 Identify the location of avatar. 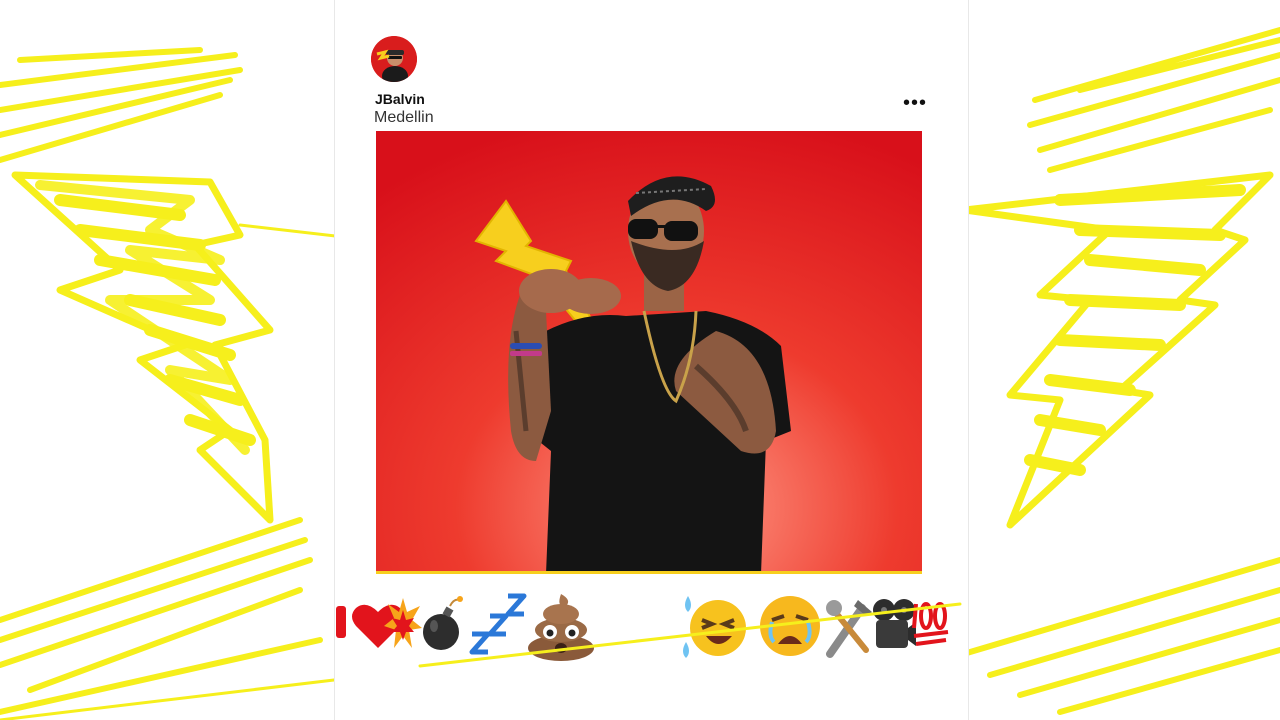
(394, 59).